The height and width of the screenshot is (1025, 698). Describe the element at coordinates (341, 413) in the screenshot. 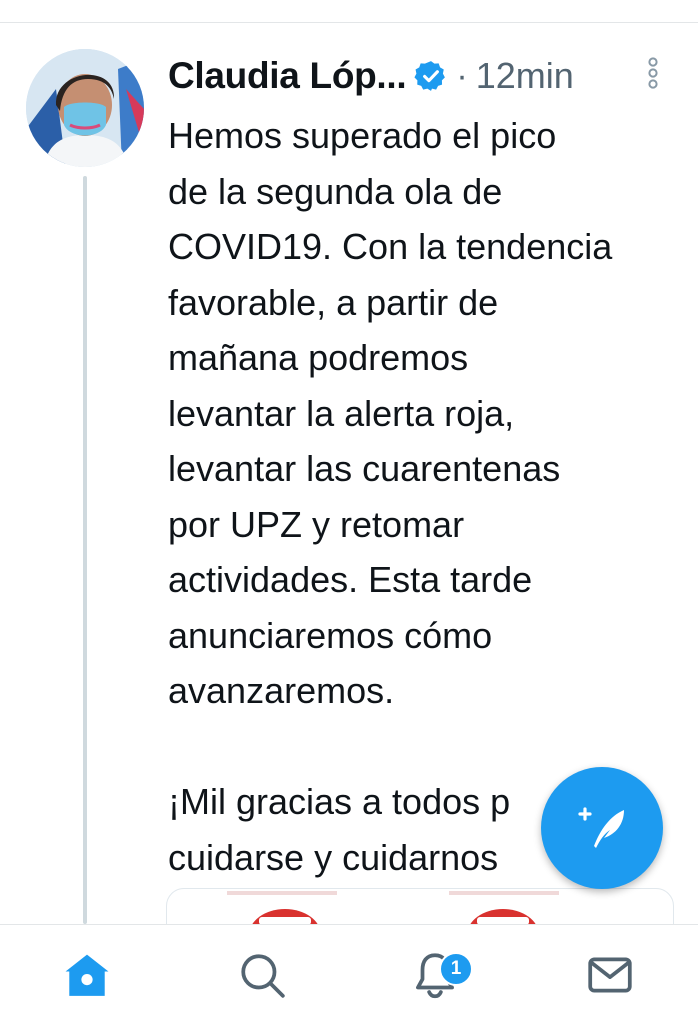

I see `tweet-text-line: levantar la alerta roja,` at that location.